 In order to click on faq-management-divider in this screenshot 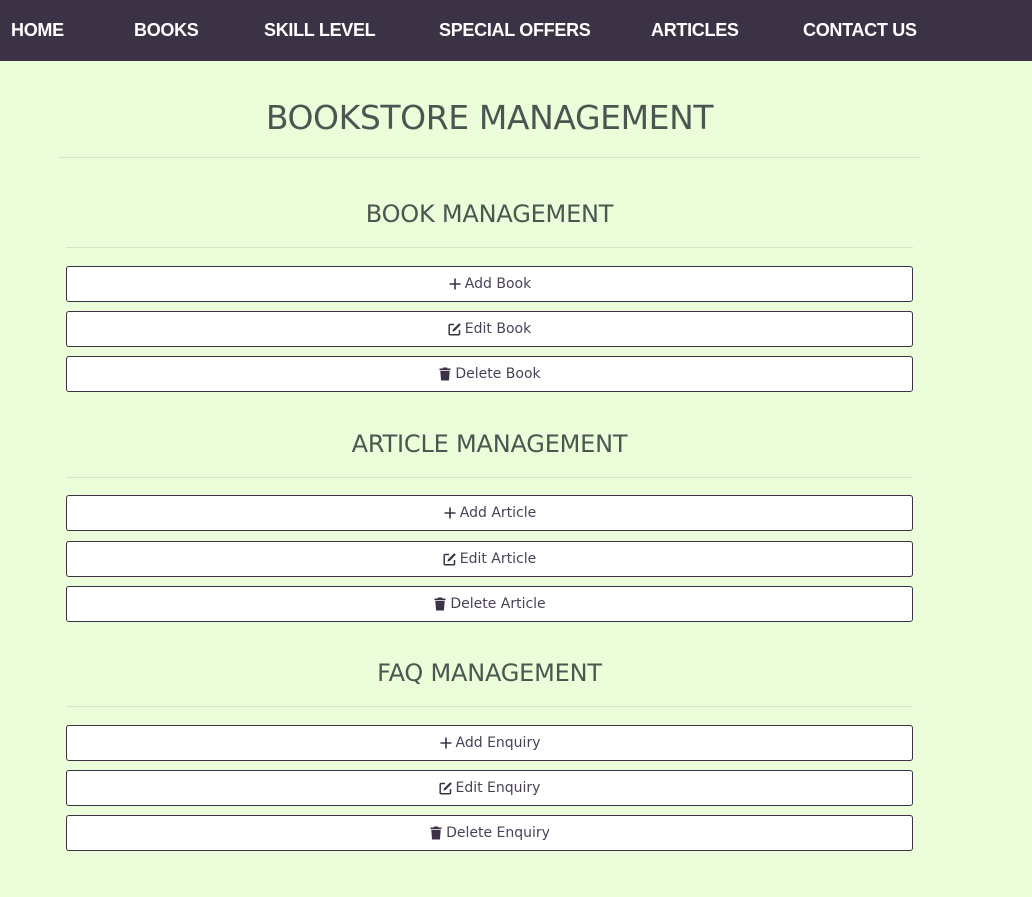, I will do `click(489, 706)`.